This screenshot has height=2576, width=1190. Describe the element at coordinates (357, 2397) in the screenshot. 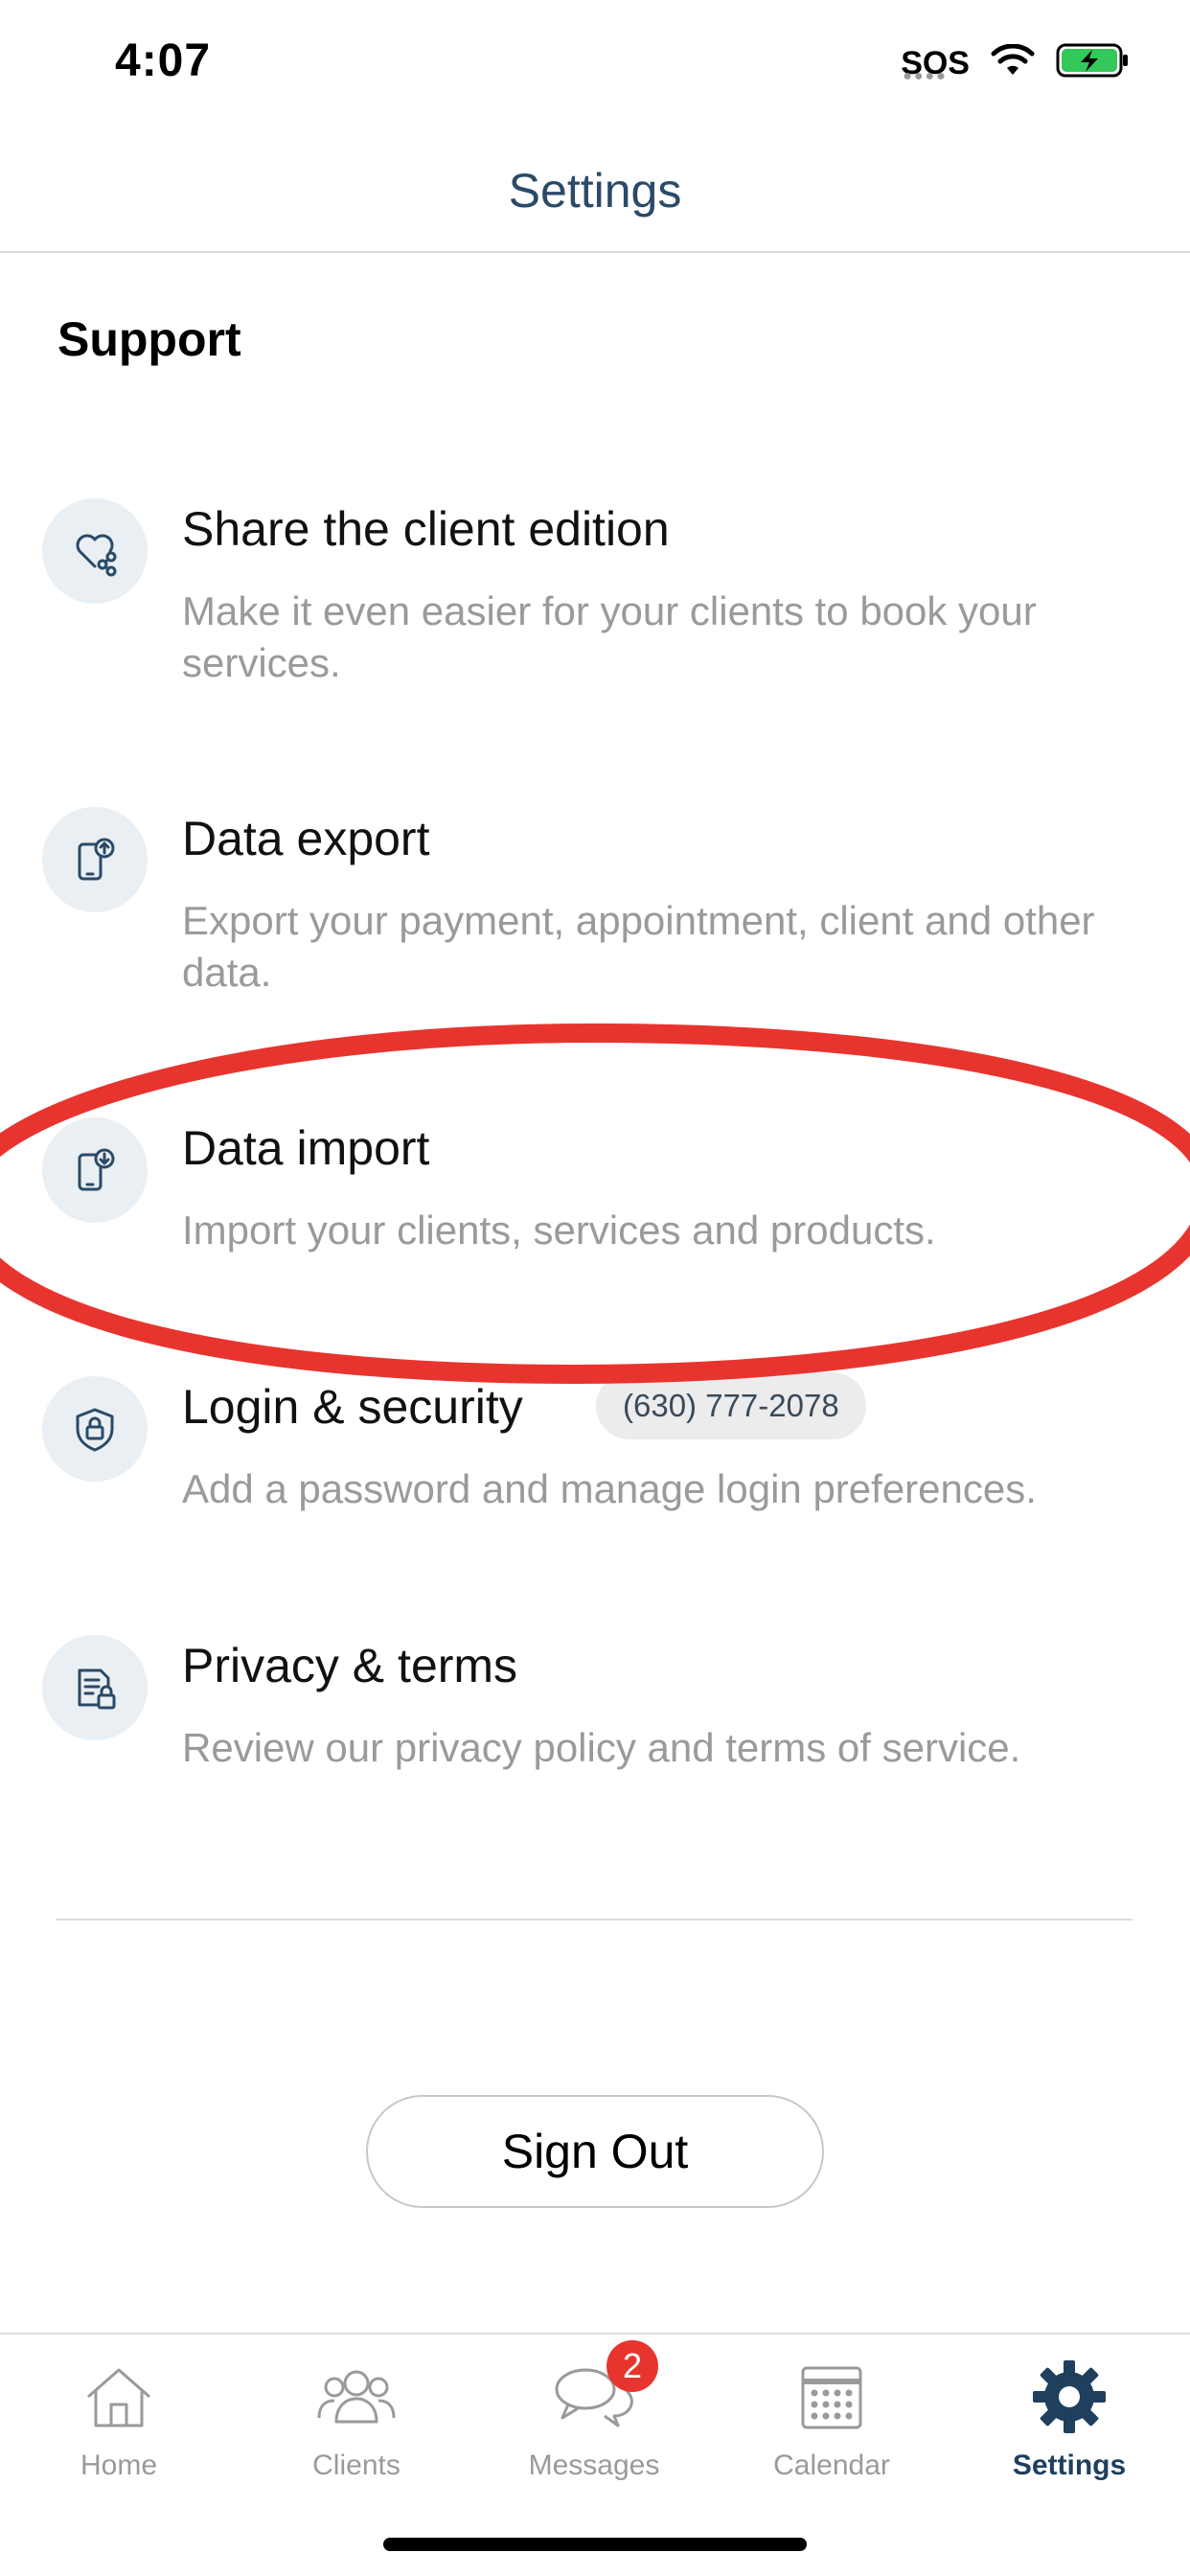

I see `users-icon` at that location.